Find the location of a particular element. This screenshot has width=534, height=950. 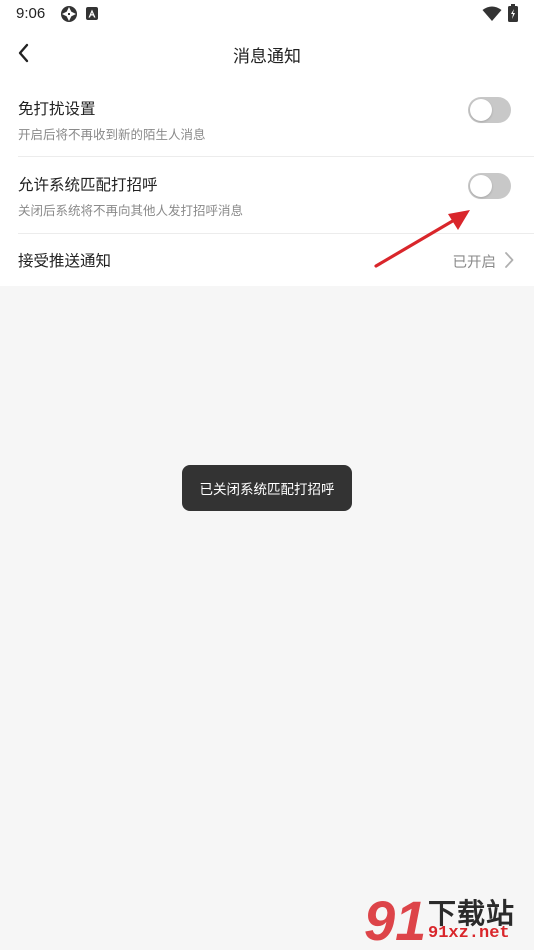

setting-title: 接受推送通知 is located at coordinates (65, 261).